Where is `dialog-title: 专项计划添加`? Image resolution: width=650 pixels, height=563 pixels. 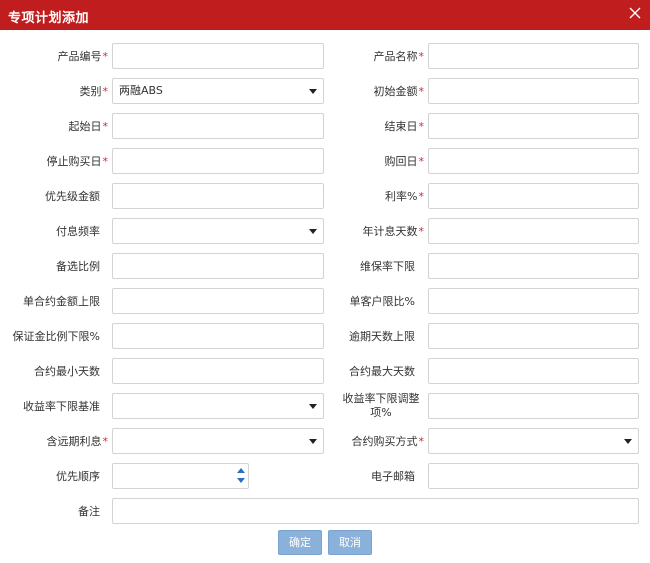 dialog-title: 专项计划添加 is located at coordinates (49, 18).